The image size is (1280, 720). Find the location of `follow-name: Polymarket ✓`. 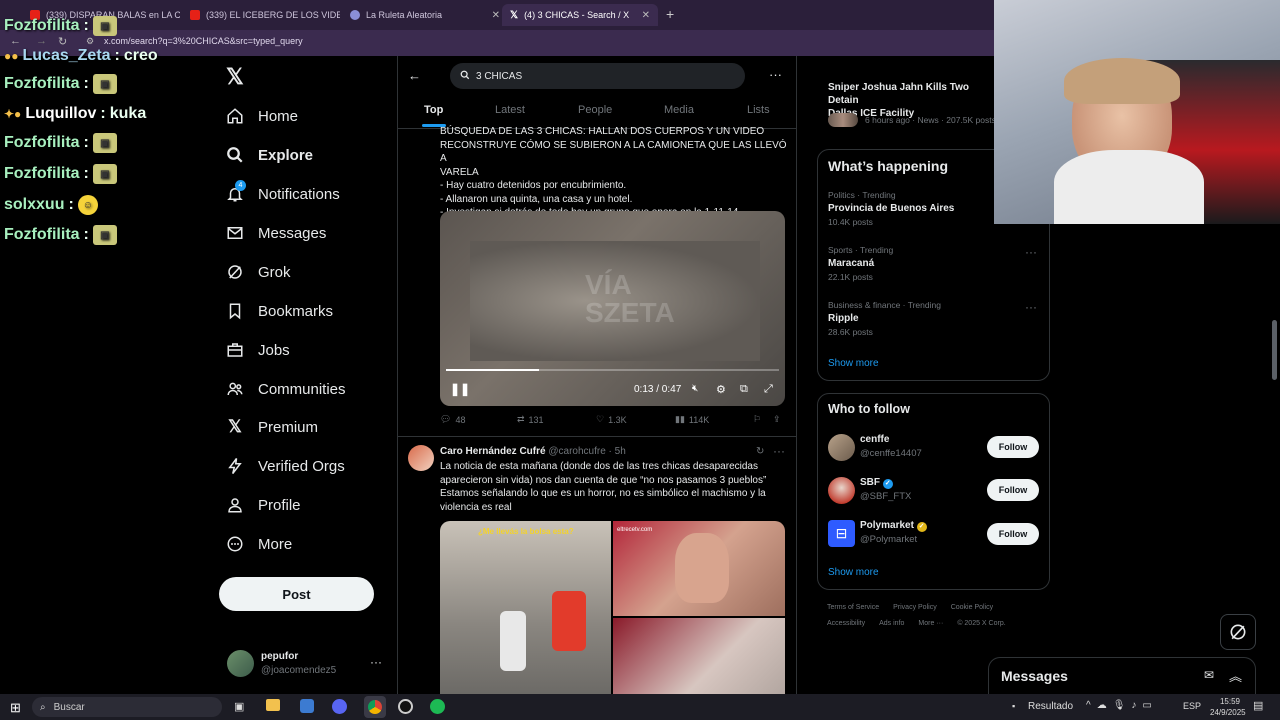

follow-name: Polymarket ✓ is located at coordinates (893, 526).